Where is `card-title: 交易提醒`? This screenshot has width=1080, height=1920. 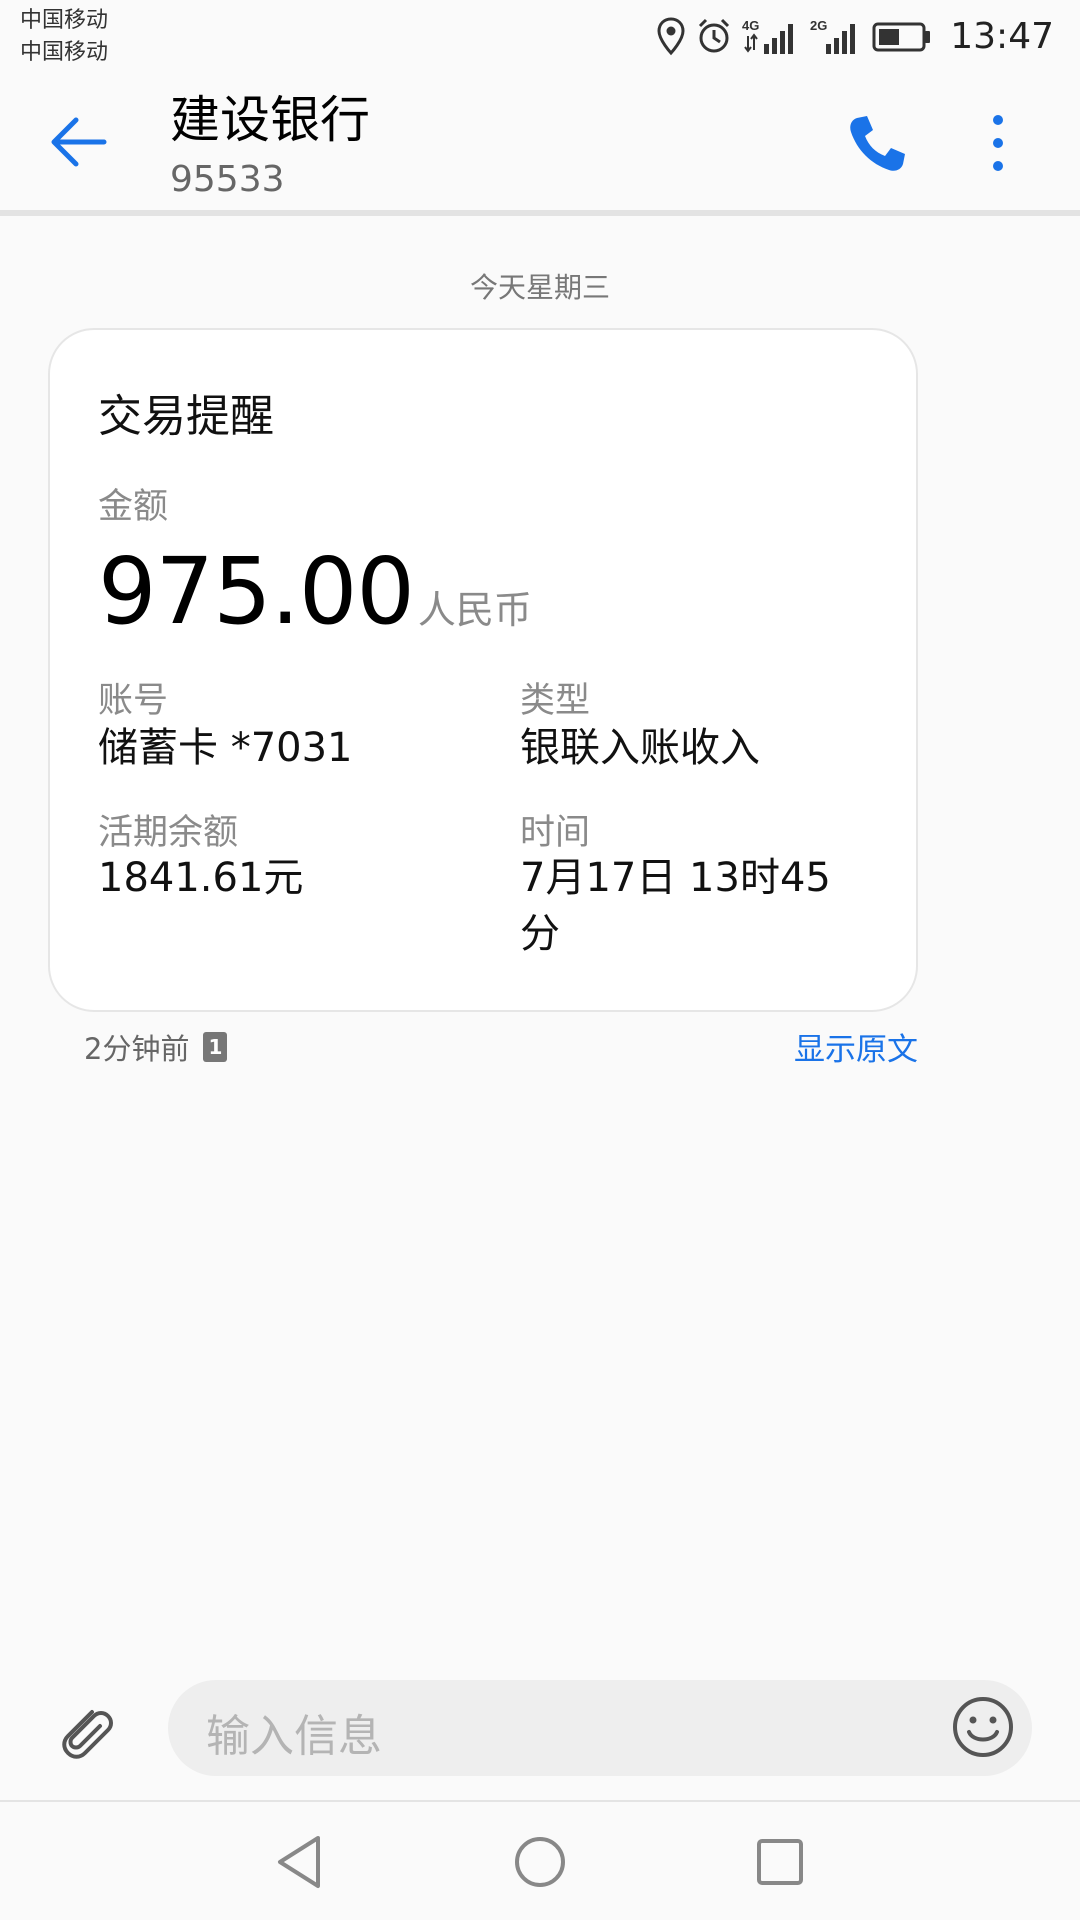
card-title: 交易提醒 is located at coordinates (186, 416).